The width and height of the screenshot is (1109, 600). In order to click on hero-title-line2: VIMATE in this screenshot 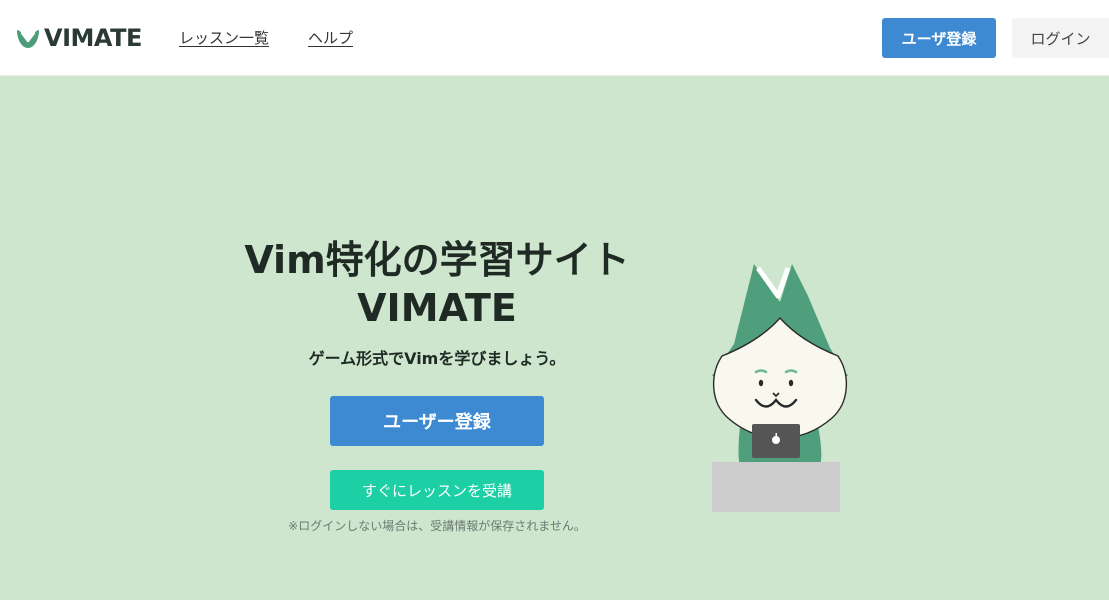, I will do `click(437, 308)`.